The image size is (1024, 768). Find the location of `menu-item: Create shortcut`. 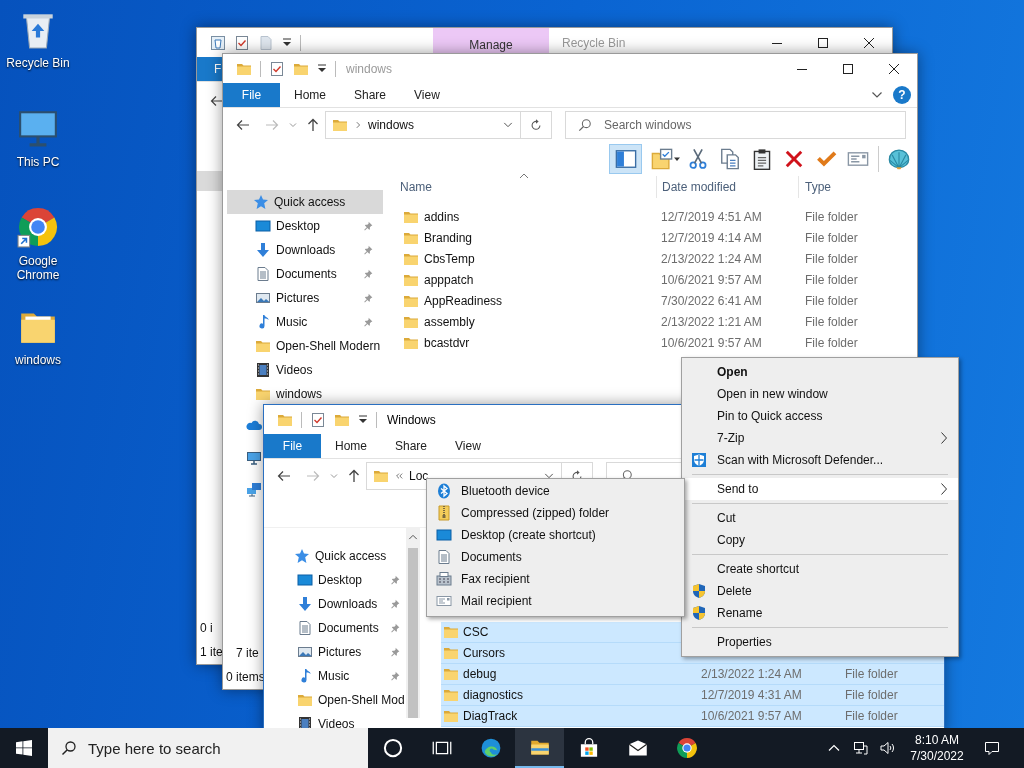

menu-item: Create shortcut is located at coordinates (820, 569).